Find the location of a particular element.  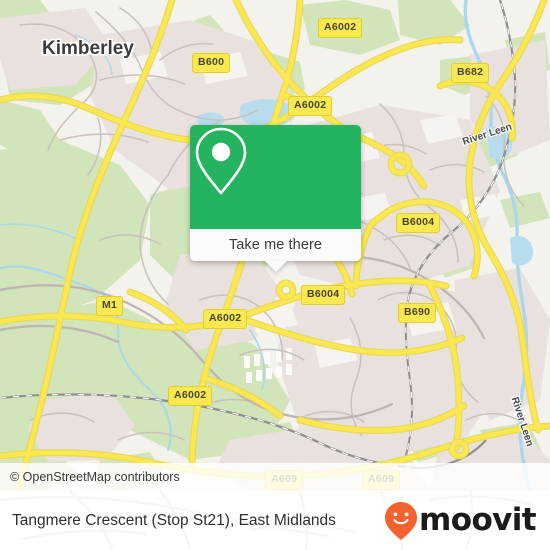

road-shield-a609-west: A609 is located at coordinates (284, 480).